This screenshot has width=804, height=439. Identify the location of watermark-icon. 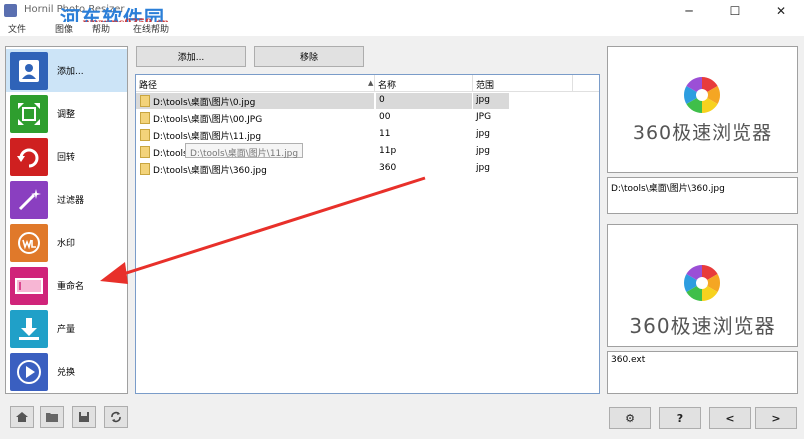
(29, 242).